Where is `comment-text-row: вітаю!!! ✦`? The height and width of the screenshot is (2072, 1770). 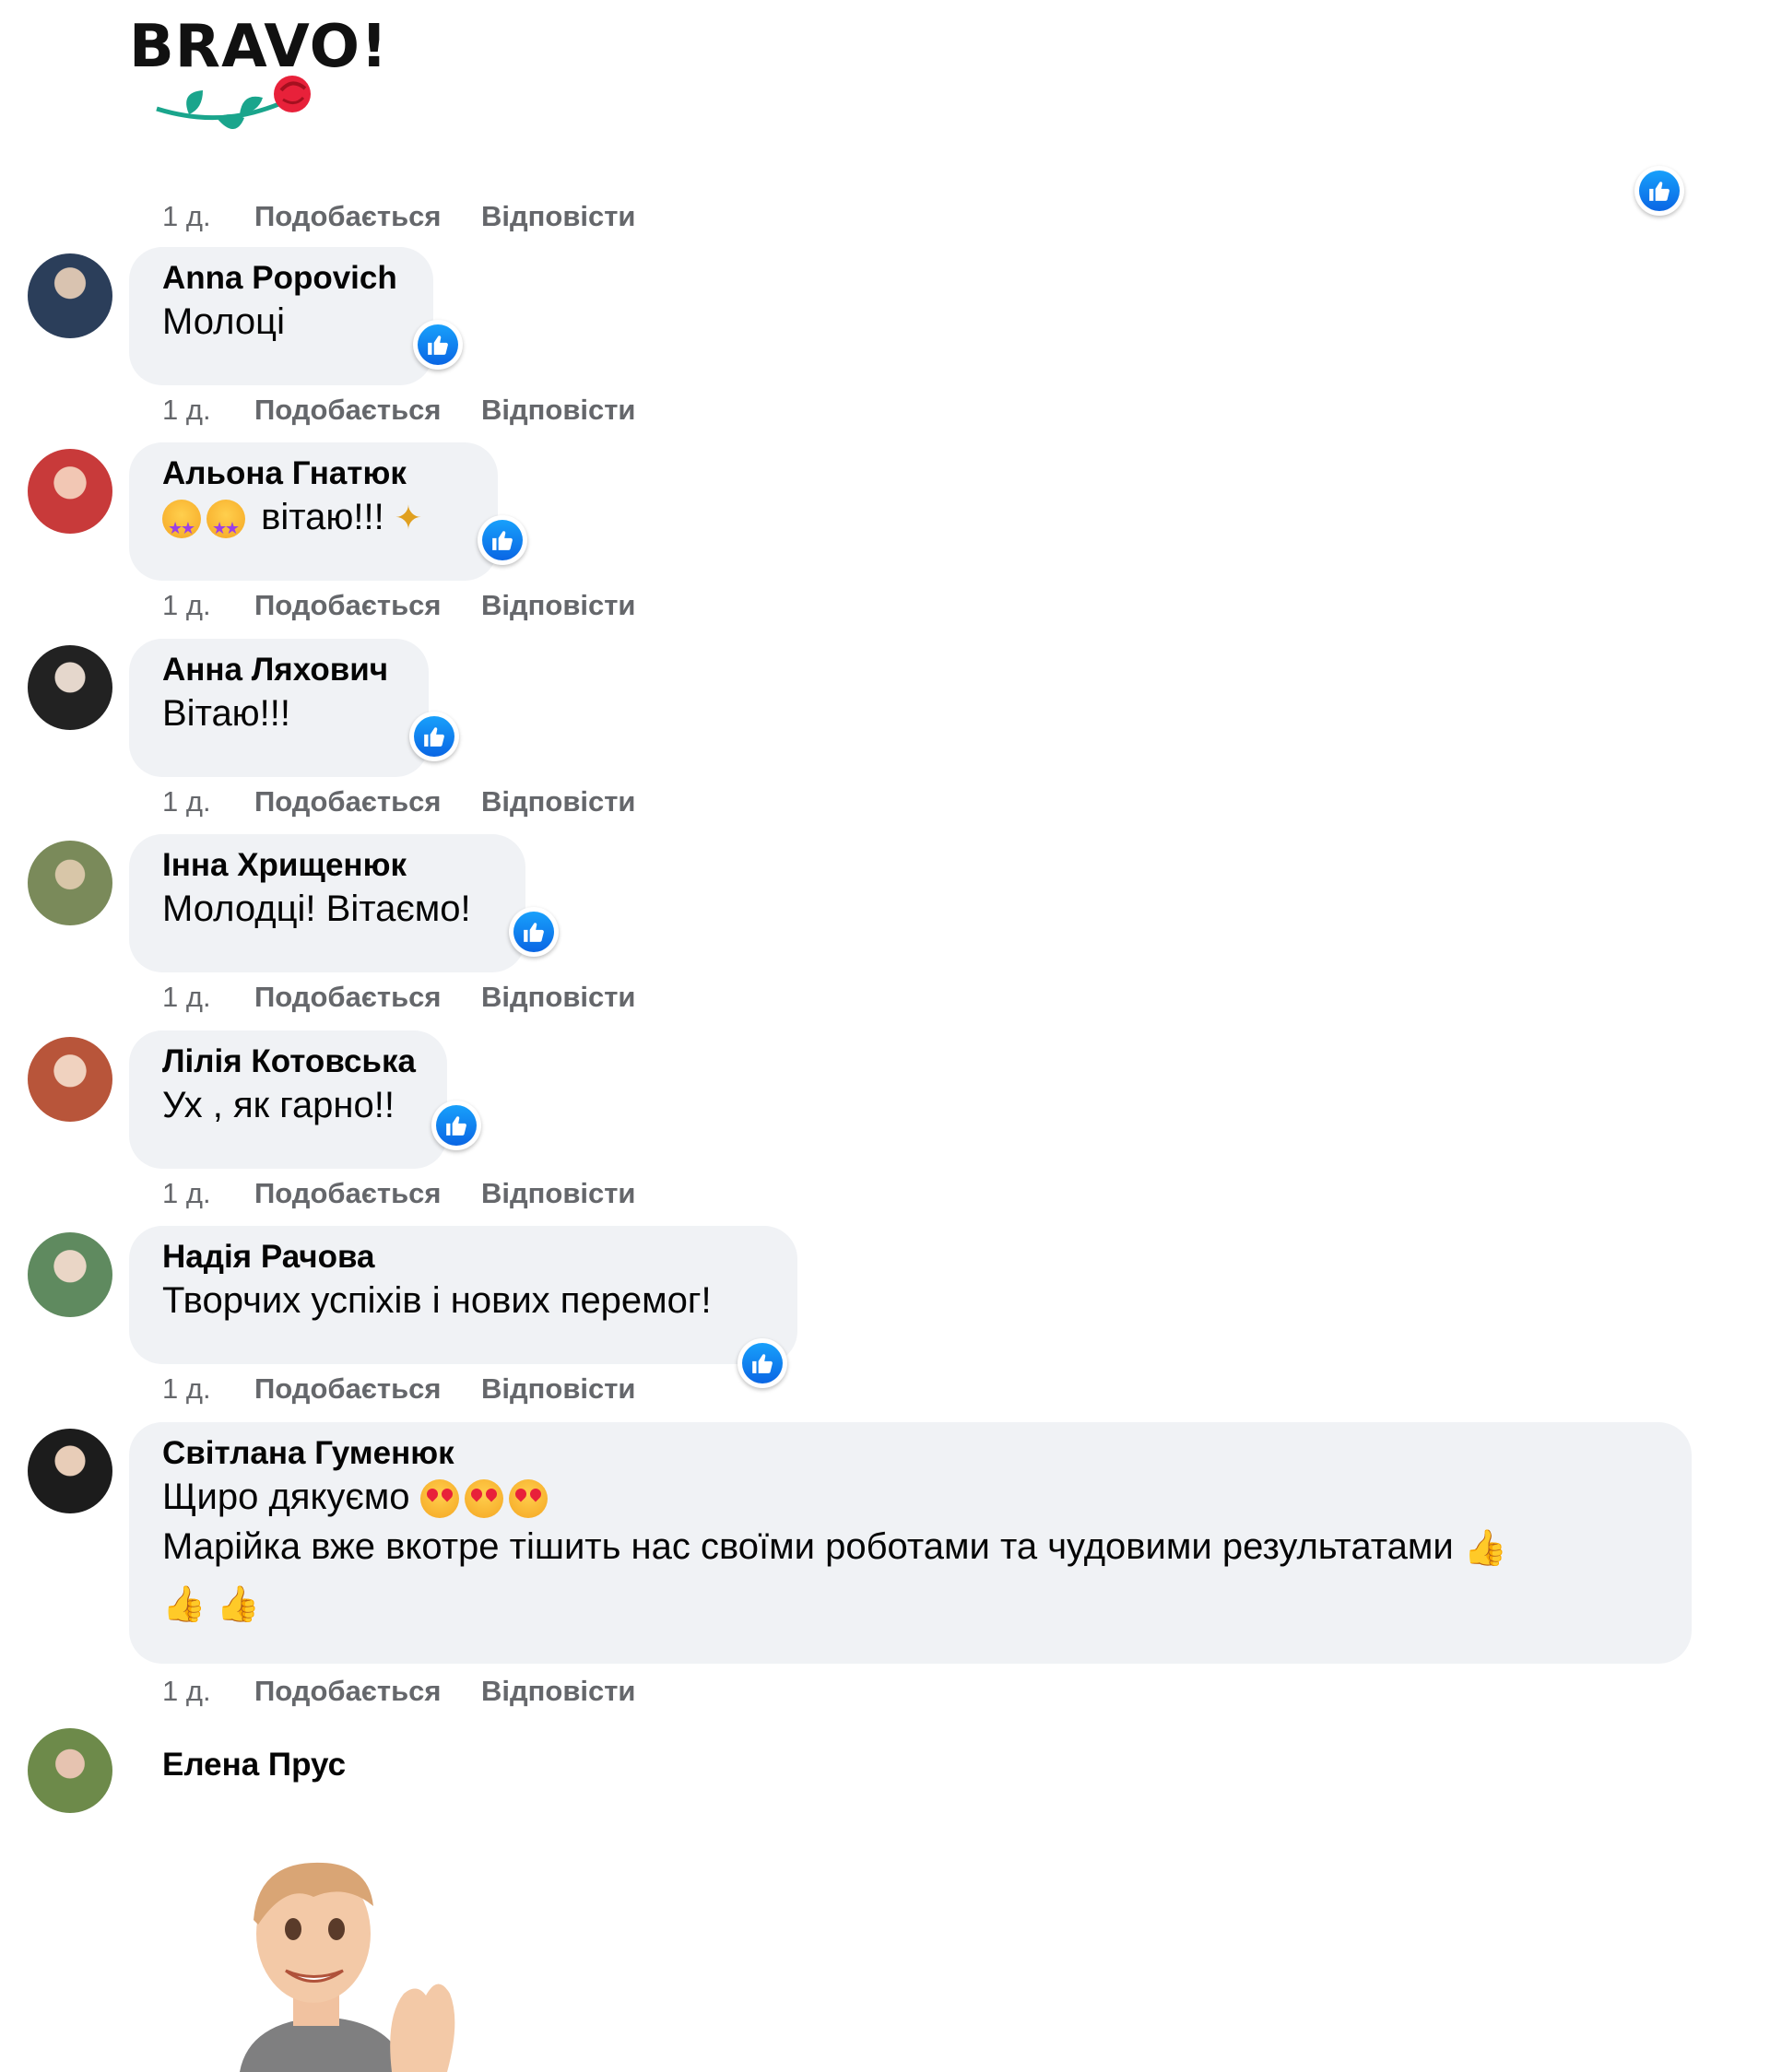 comment-text-row: вітаю!!! ✦ is located at coordinates (313, 522).